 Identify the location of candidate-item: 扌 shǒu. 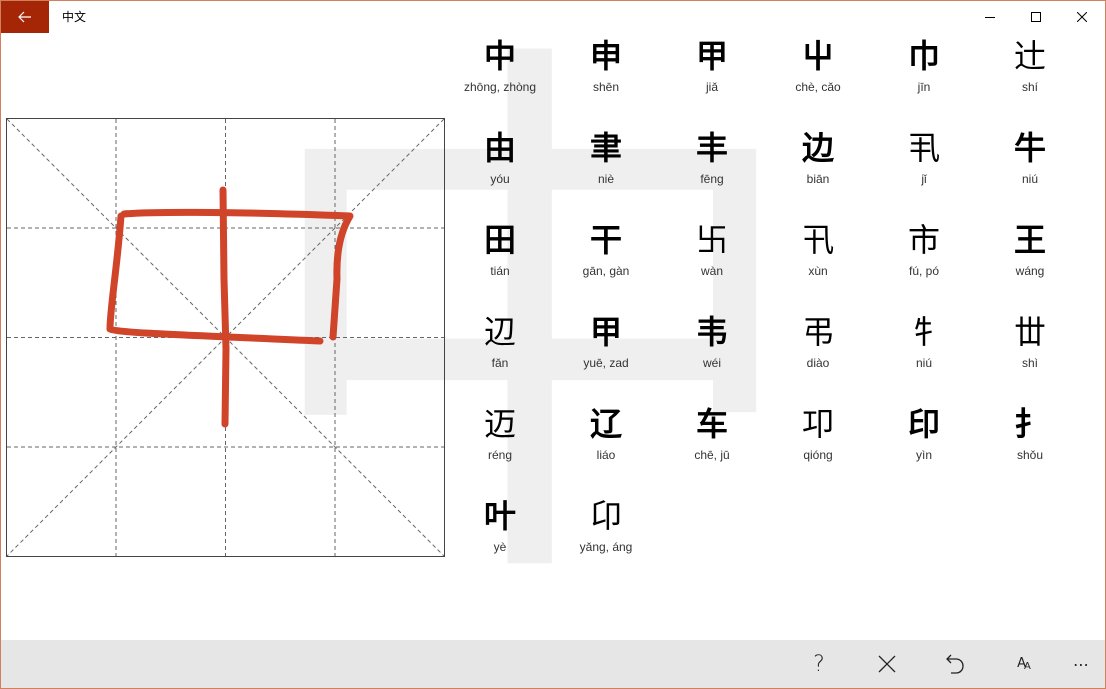
(1030, 444).